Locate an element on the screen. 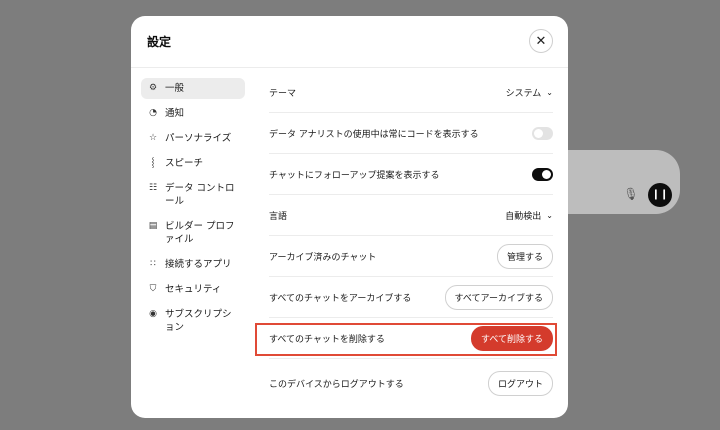  sidebar-item-label: パーソナライズ is located at coordinates (198, 138).